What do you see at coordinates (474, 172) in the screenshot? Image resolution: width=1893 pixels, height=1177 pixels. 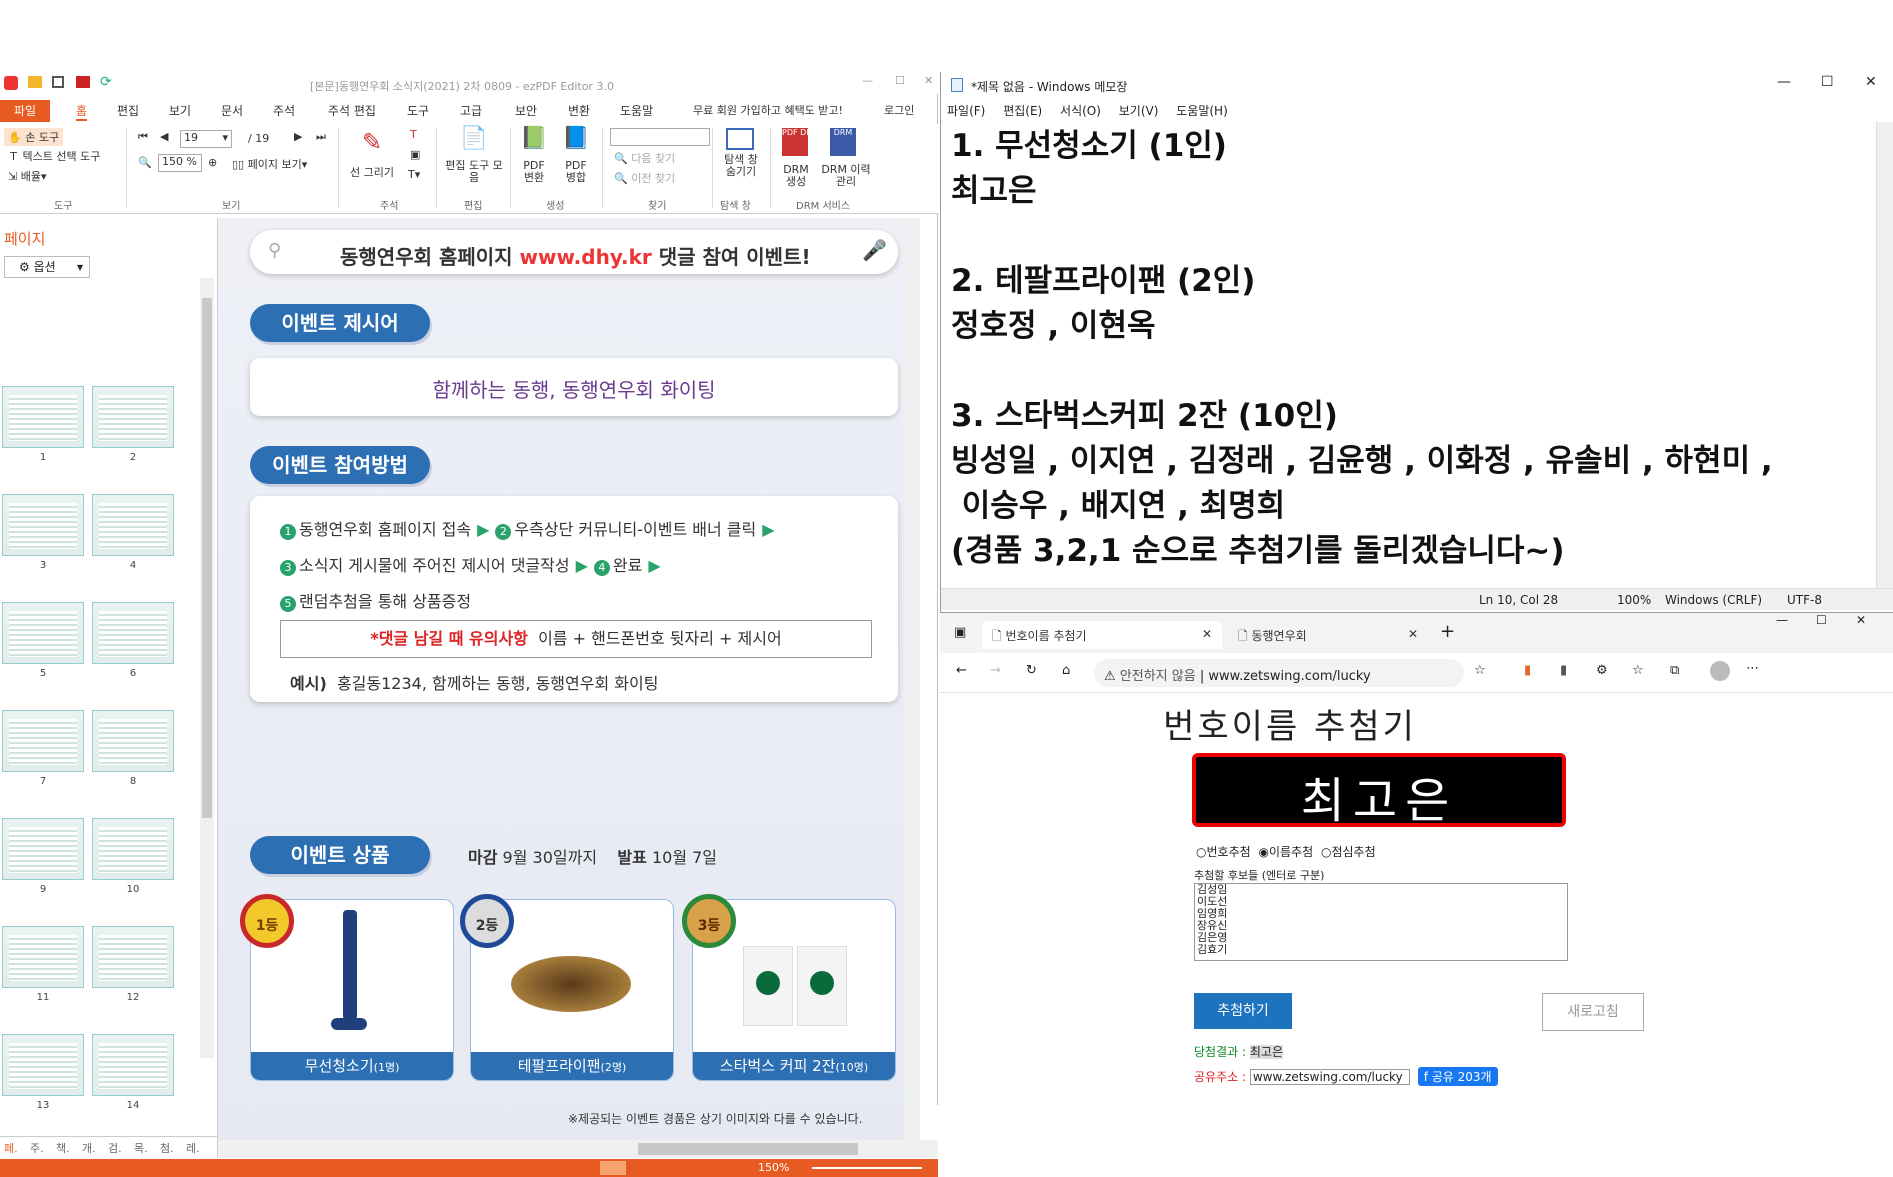 I see `edit-tools-button: 편집 도구 모음` at bounding box center [474, 172].